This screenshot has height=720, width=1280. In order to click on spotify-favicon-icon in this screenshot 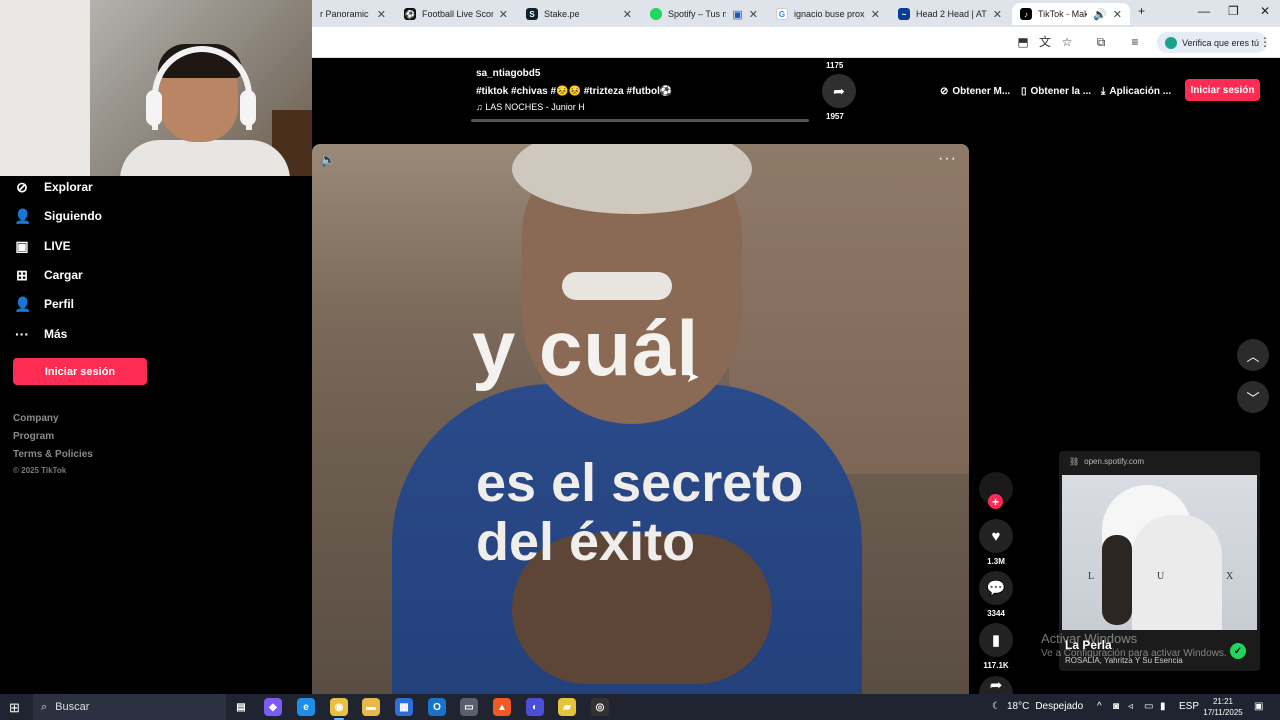, I will do `click(656, 14)`.